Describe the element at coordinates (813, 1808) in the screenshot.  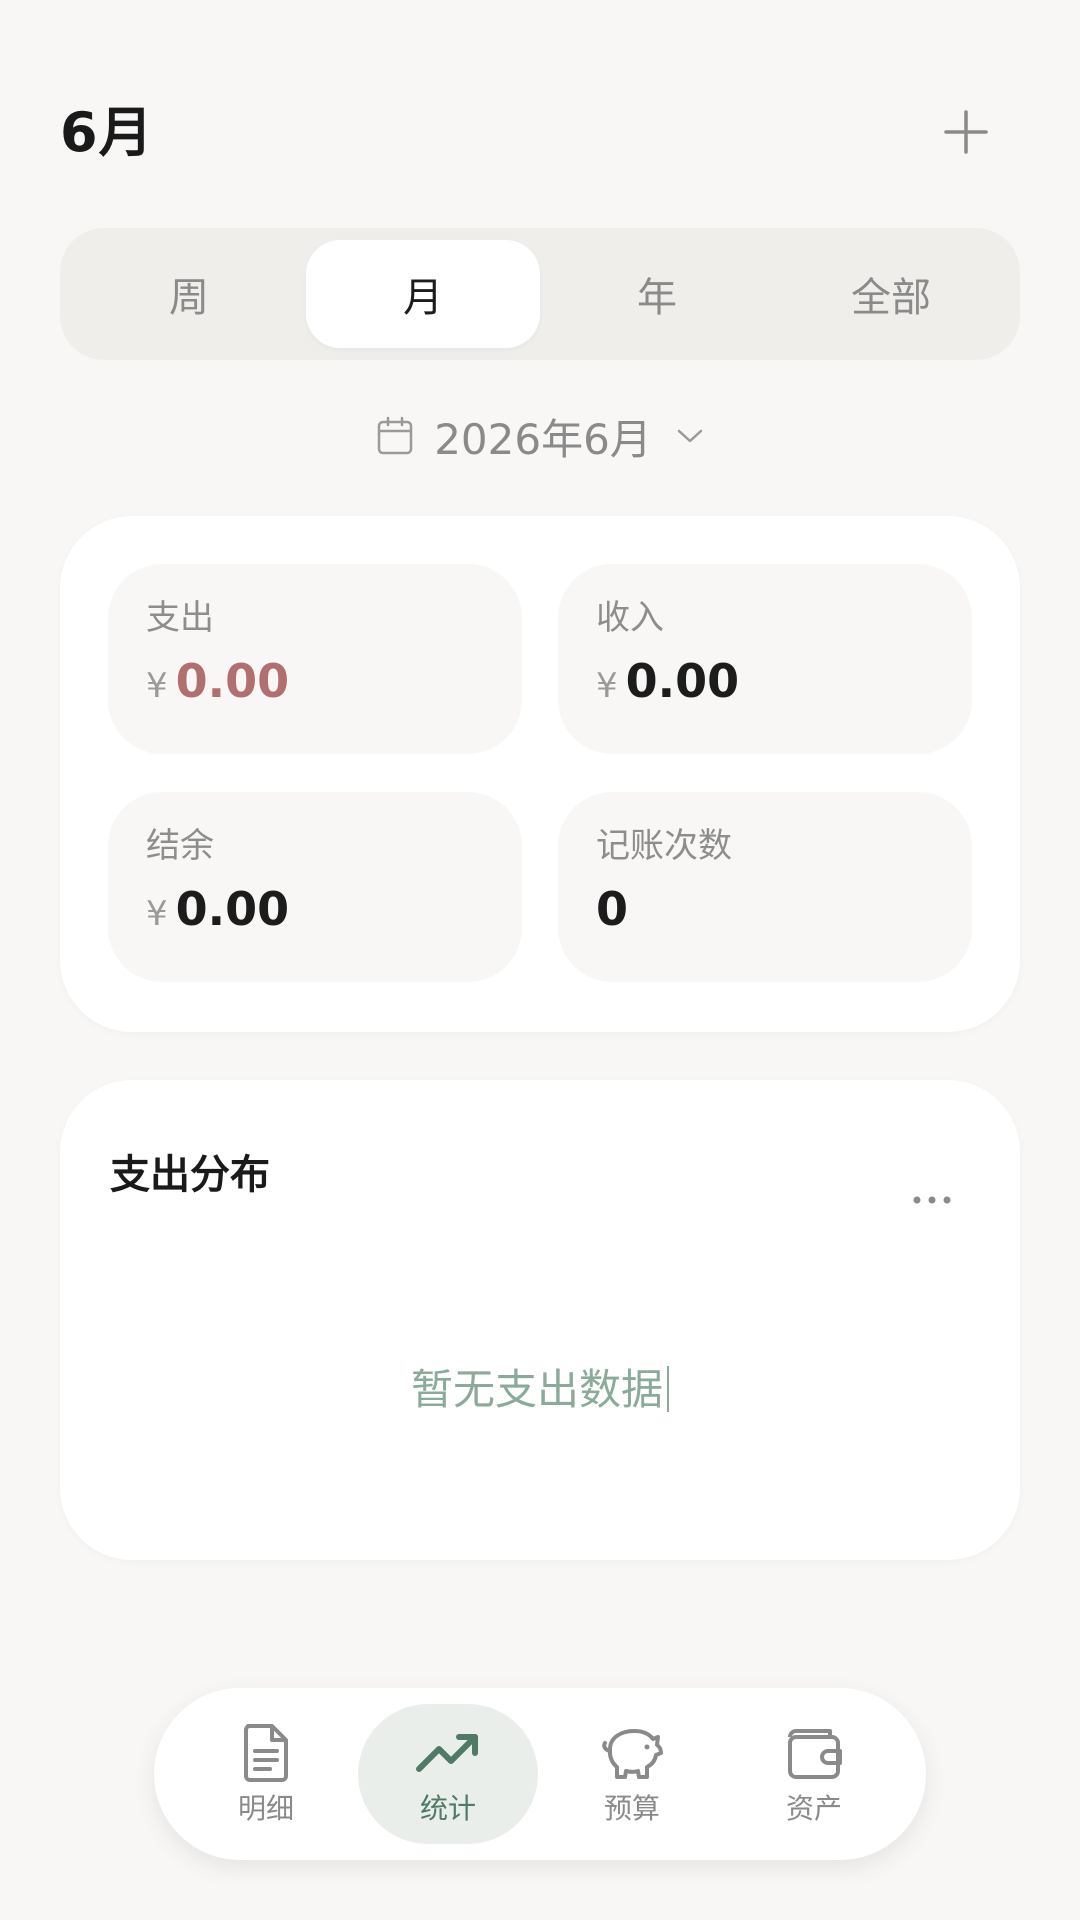
I see `nav-label-assets: 资产` at that location.